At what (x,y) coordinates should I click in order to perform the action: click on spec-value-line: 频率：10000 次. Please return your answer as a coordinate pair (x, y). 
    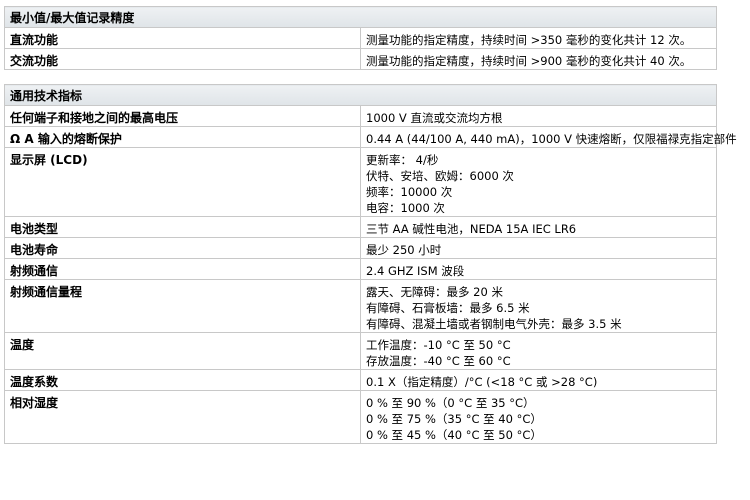
    Looking at the image, I should click on (409, 192).